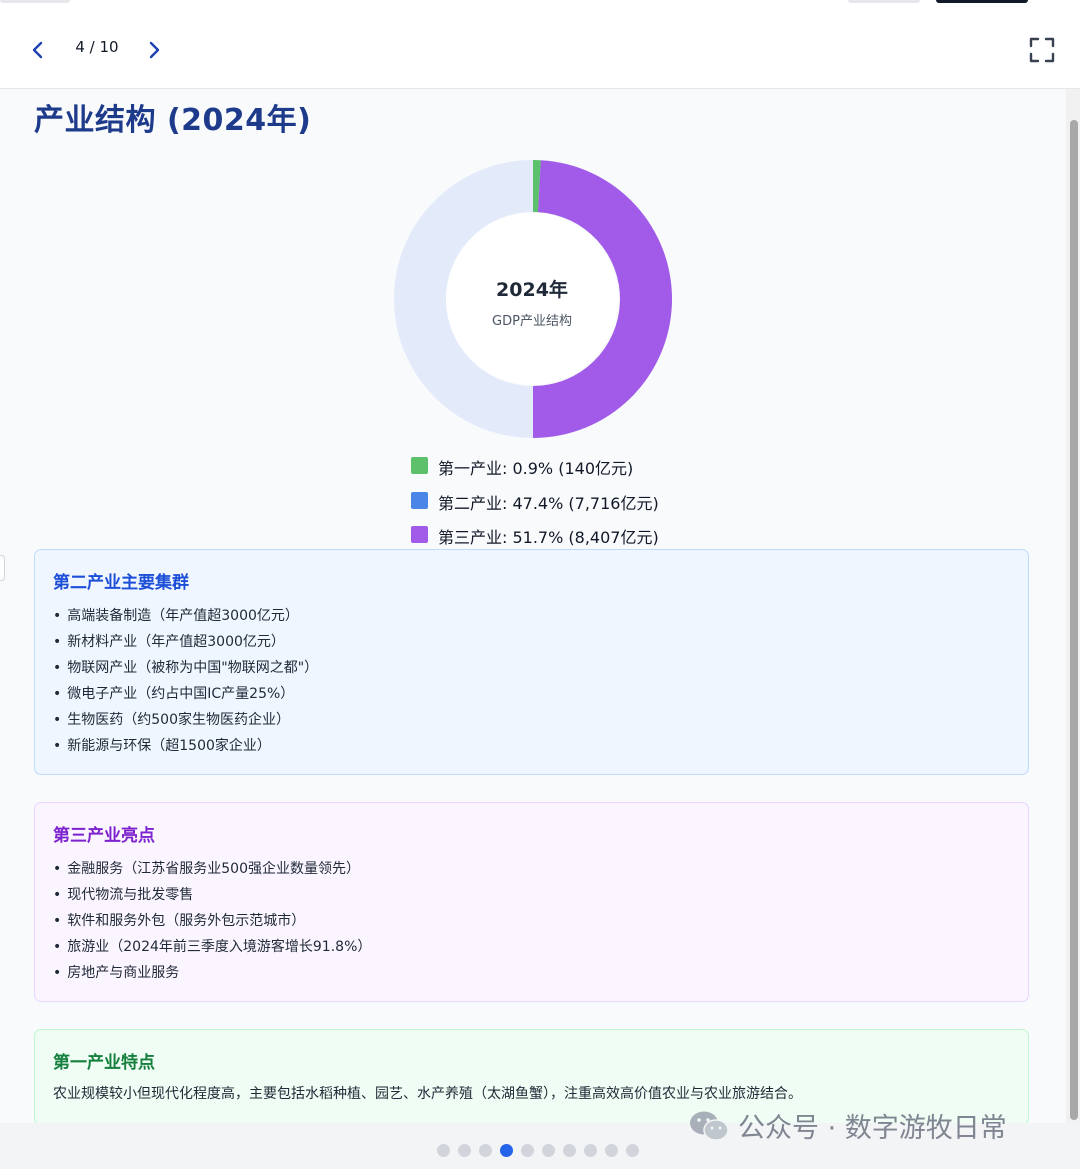 Image resolution: width=1080 pixels, height=1169 pixels. I want to click on fullscreen-button, so click(1043, 51).